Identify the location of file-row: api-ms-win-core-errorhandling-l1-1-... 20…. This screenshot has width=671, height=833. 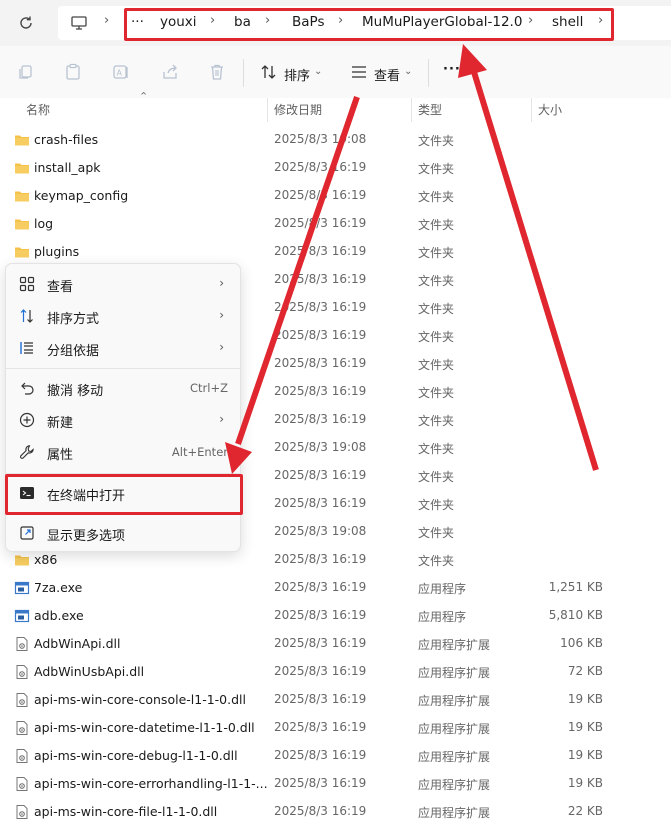
(335, 784).